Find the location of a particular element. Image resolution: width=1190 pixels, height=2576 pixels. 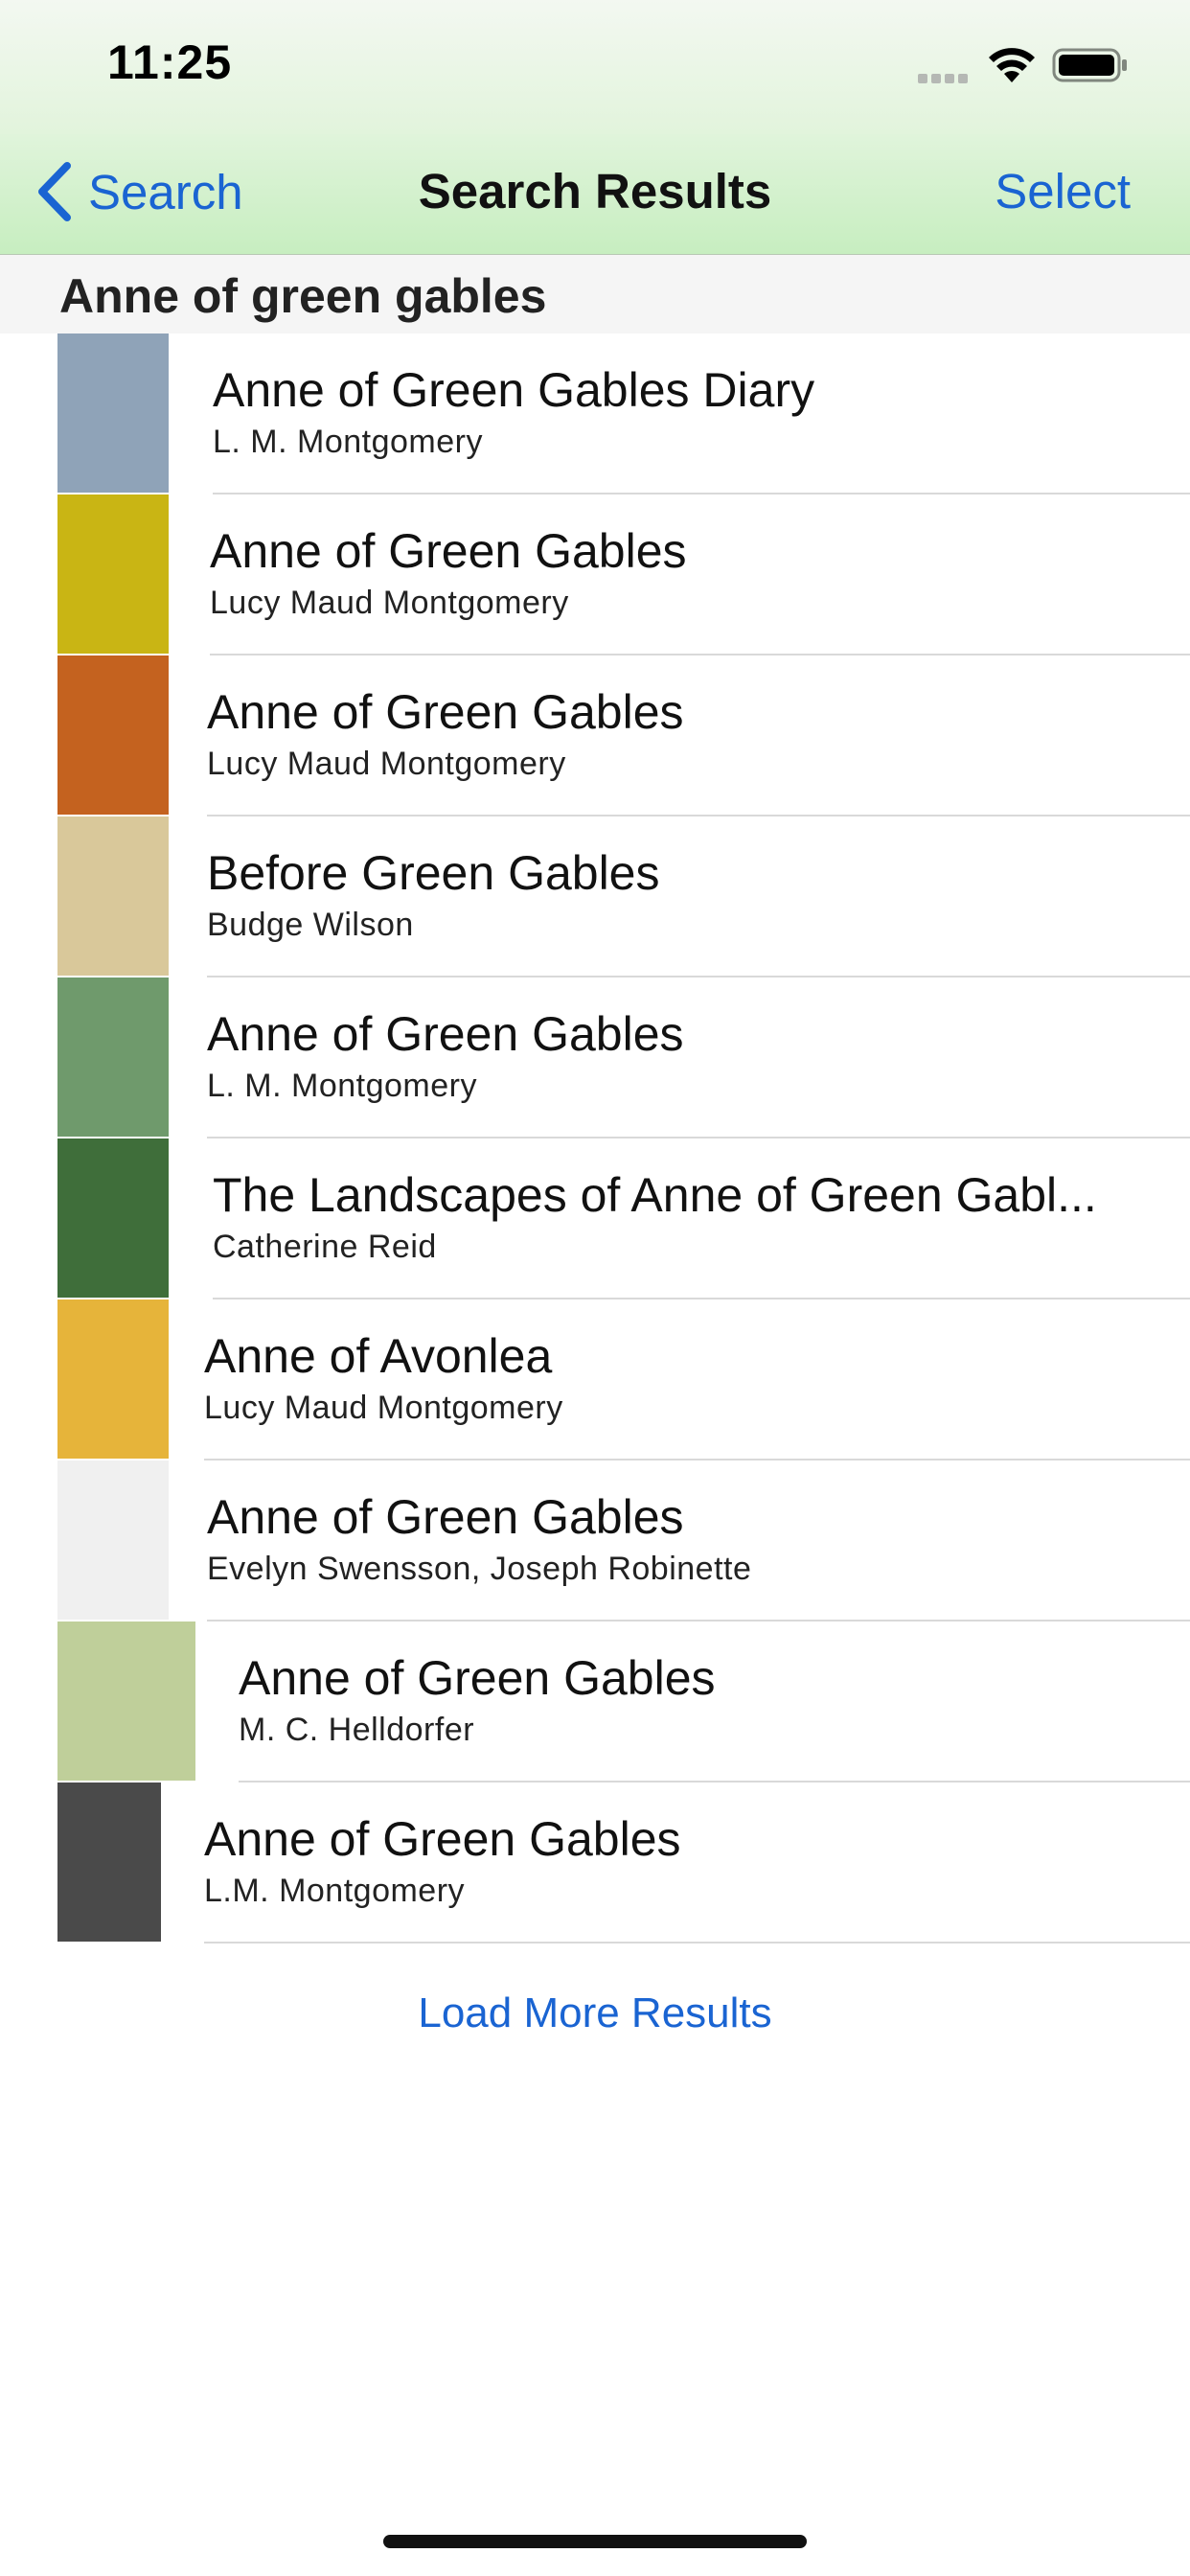

section-header: Anne of green gables is located at coordinates (595, 294).